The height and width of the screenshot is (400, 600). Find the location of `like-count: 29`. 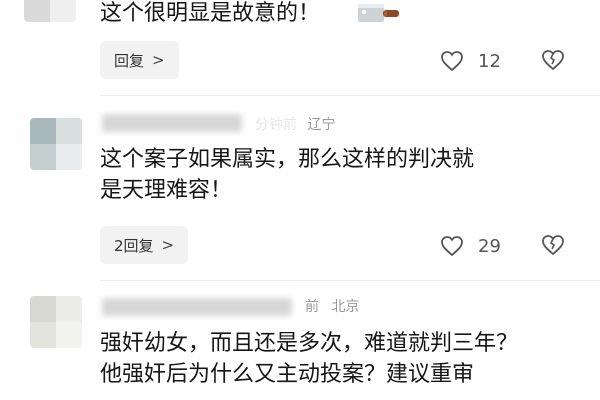

like-count: 29 is located at coordinates (489, 246).